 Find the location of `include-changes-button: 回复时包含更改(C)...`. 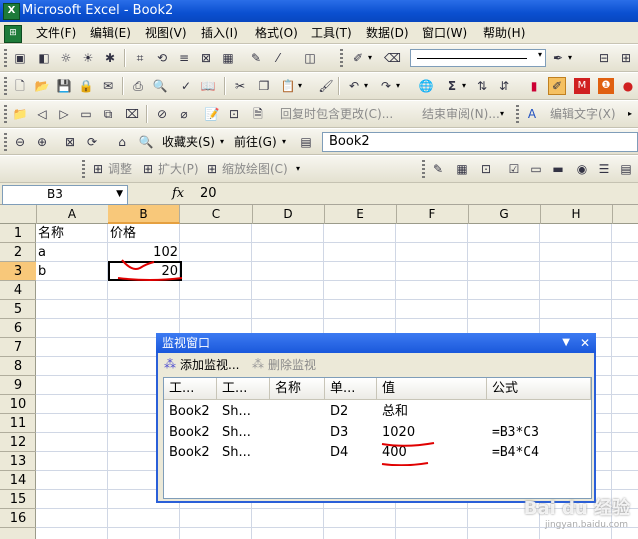

include-changes-button: 回复时包含更改(C)... is located at coordinates (336, 114).